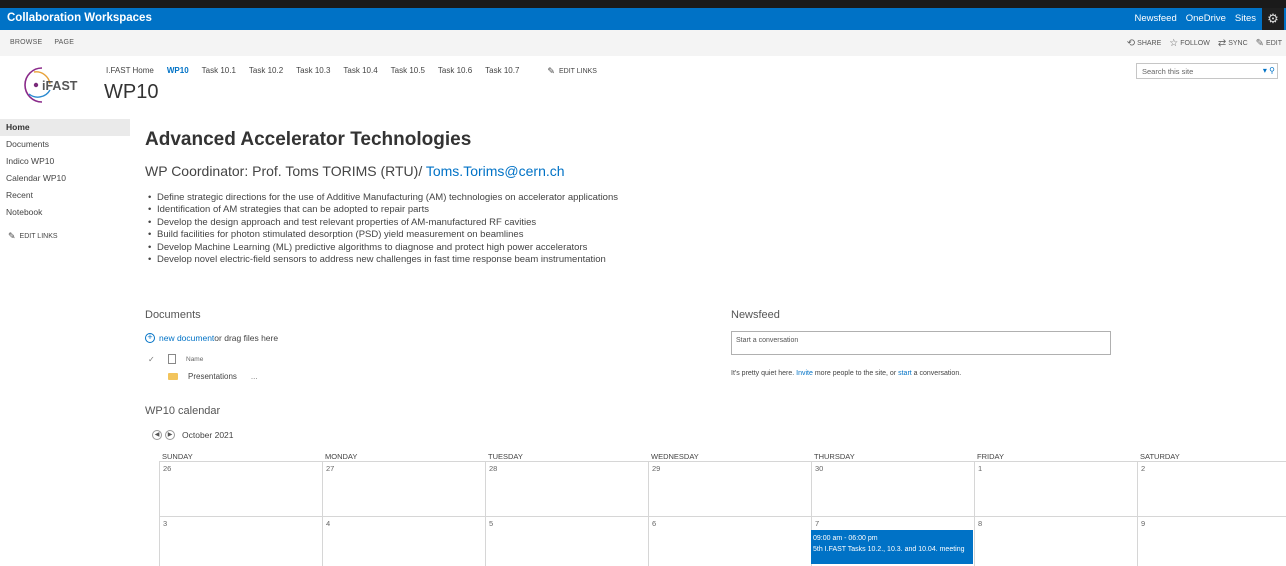 The width and height of the screenshot is (1286, 566). What do you see at coordinates (905, 373) in the screenshot?
I see `start-link: start` at bounding box center [905, 373].